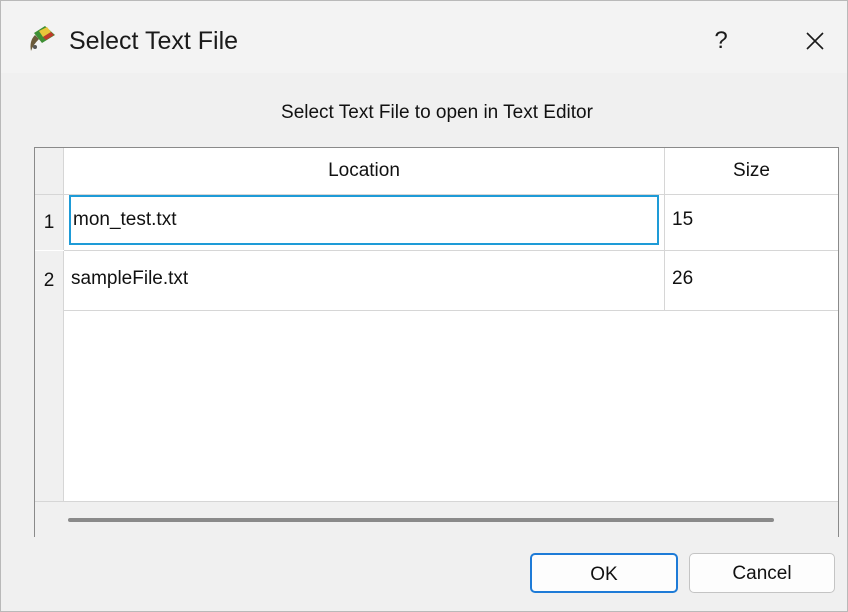 The height and width of the screenshot is (612, 848). I want to click on horizontal-scrollbar, so click(436, 519).